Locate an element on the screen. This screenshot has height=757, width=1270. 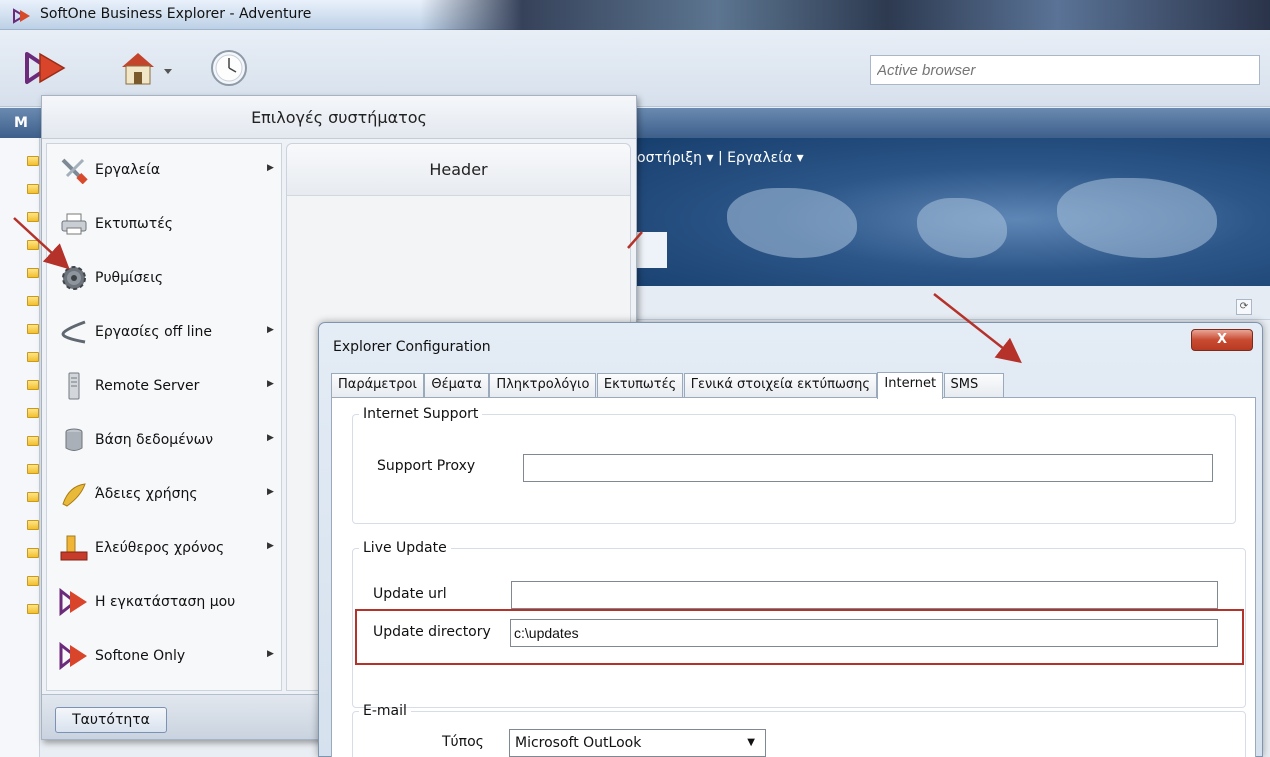
tab-general-print-settings: Γενικά στοιχεία εκτύπωσης is located at coordinates (780, 385).